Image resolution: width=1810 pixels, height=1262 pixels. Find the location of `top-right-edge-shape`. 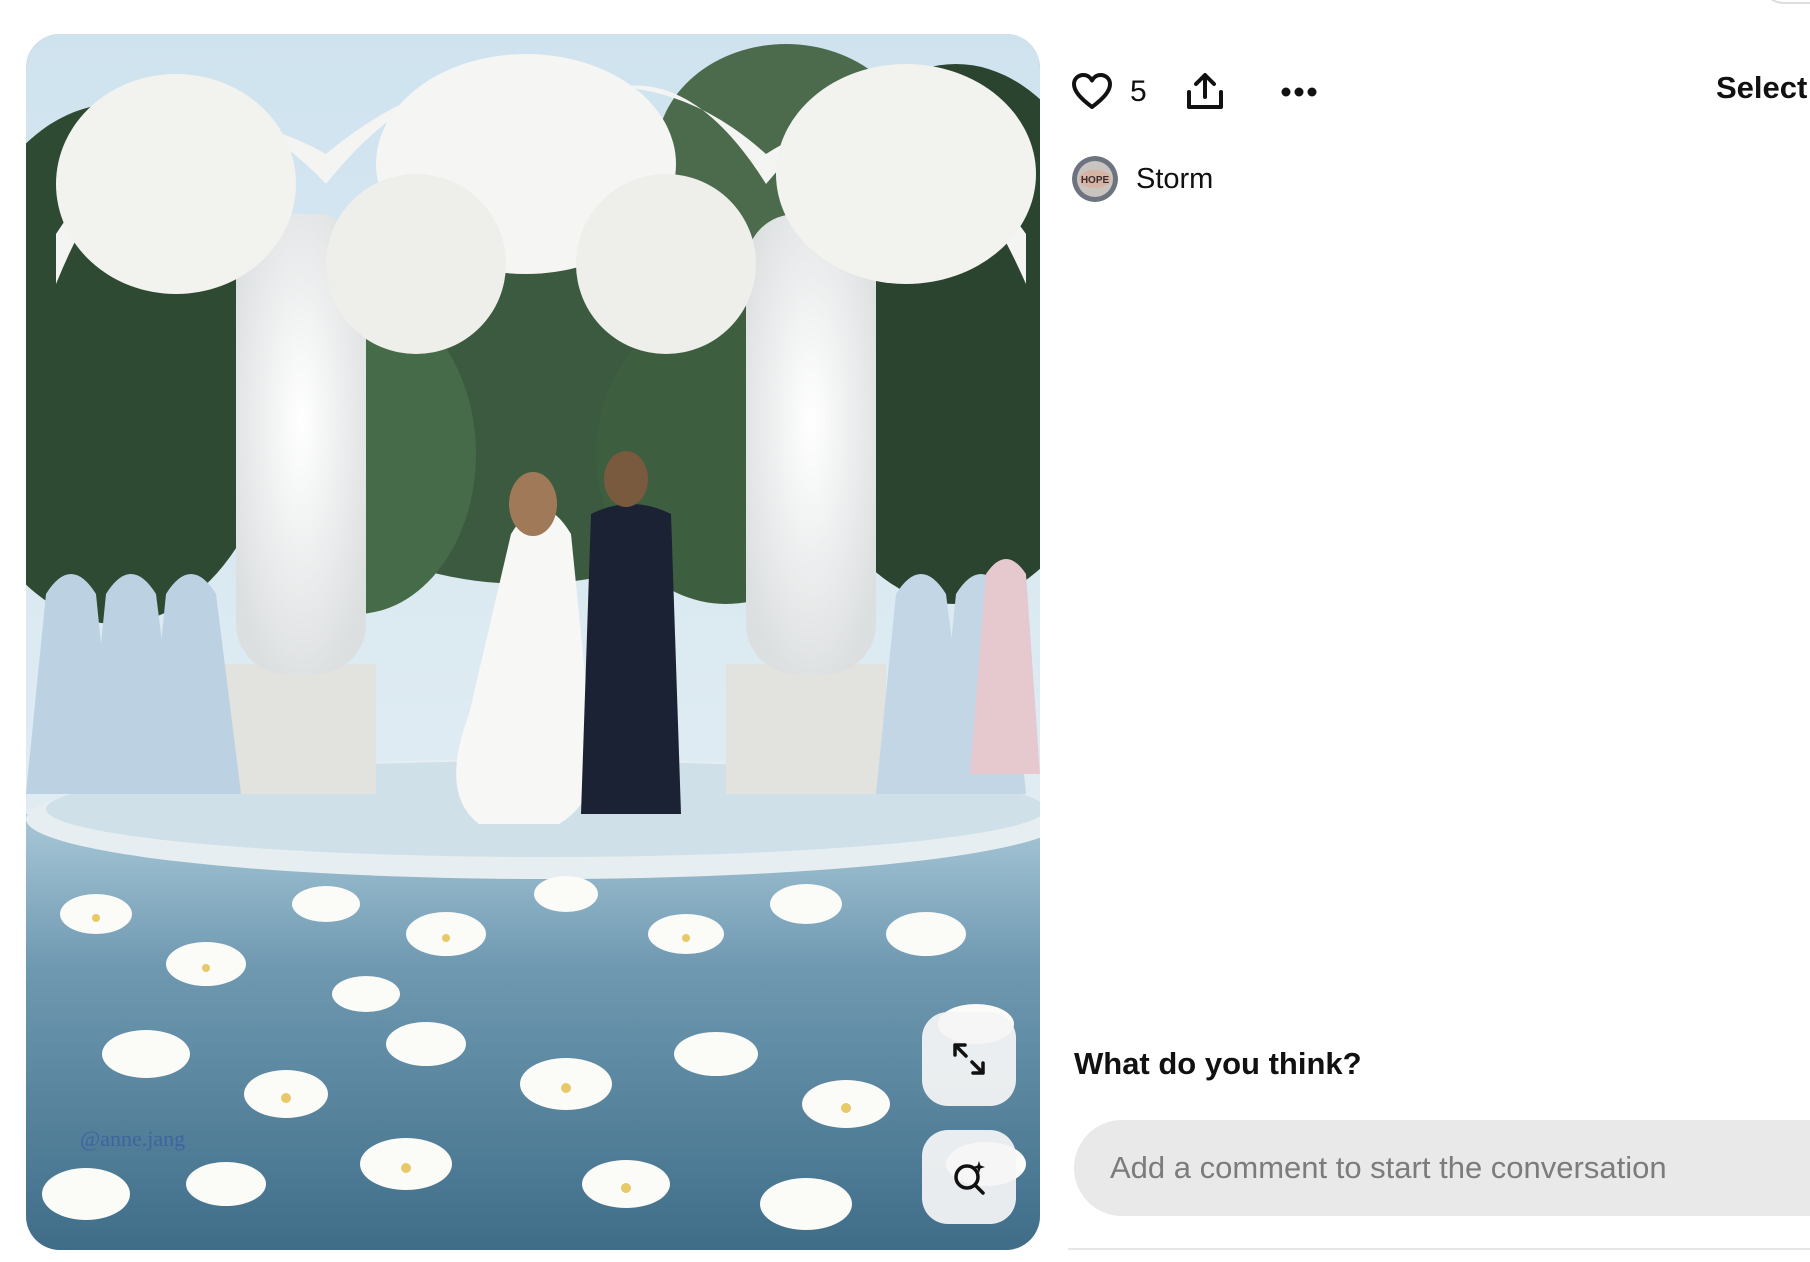

top-right-edge-shape is located at coordinates (1785, 2).